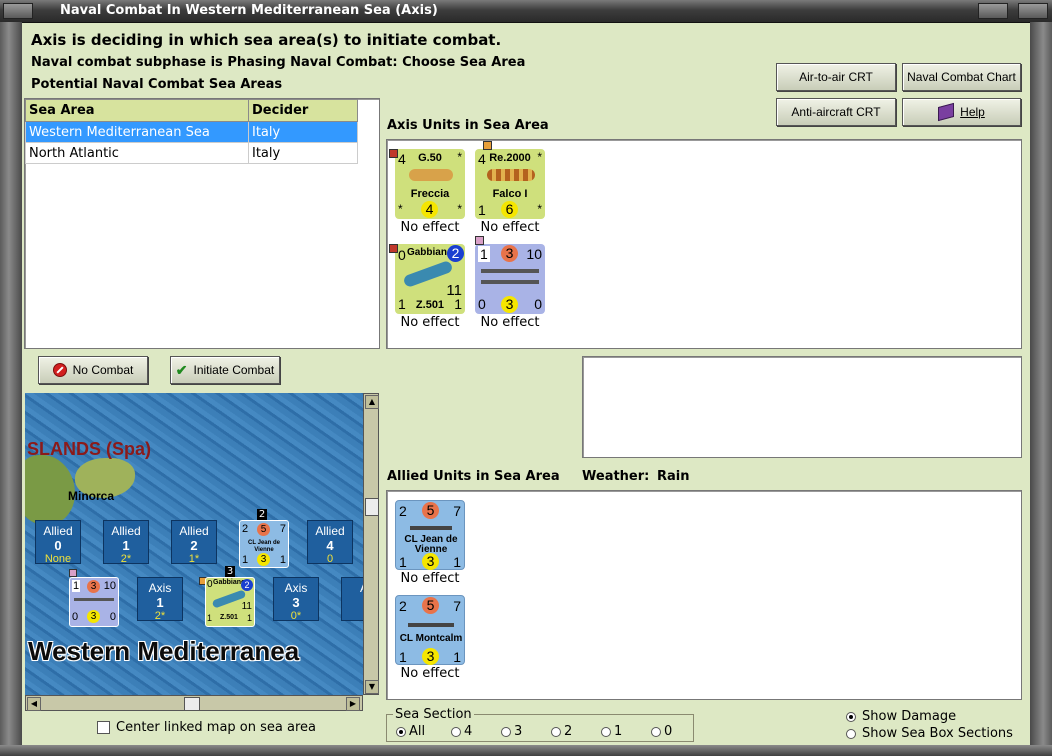  I want to click on sea-box: Axis 1 2*, so click(160, 599).